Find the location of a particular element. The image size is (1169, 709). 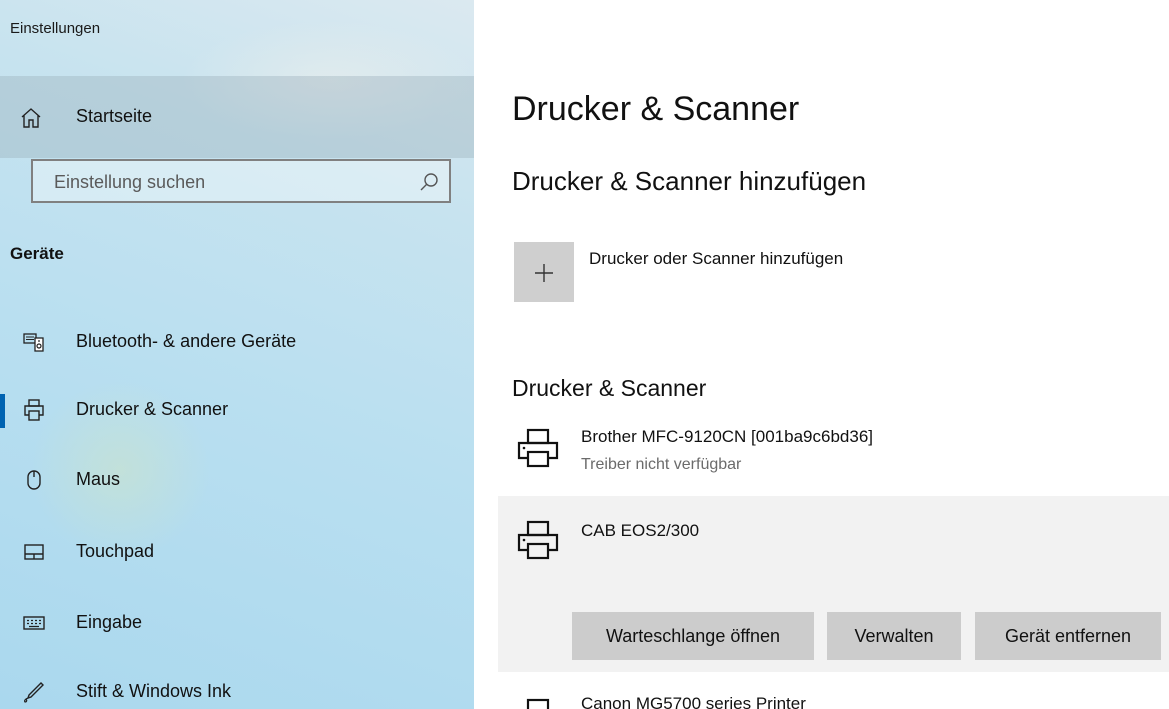

device-status: Treiber nicht verfügbar is located at coordinates (661, 464).